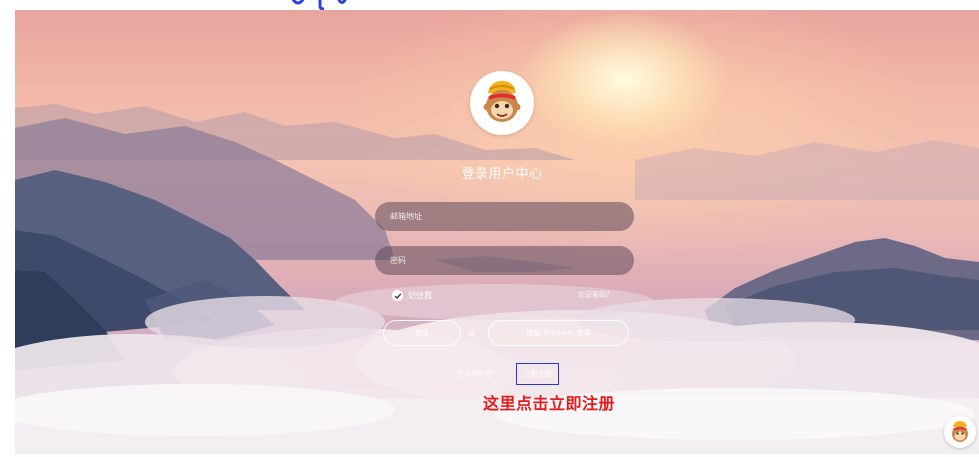 This screenshot has height=457, width=979. I want to click on monkey-king-logo-icon, so click(502, 101).